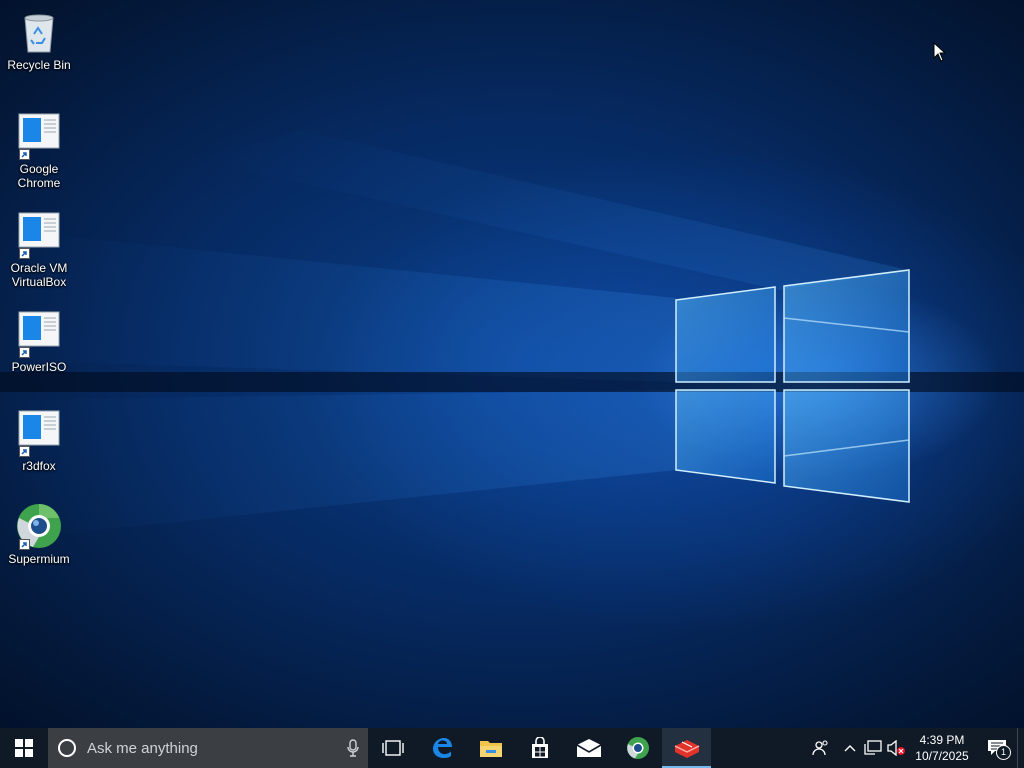 Image resolution: width=1024 pixels, height=768 pixels. I want to click on network-icon, so click(873, 747).